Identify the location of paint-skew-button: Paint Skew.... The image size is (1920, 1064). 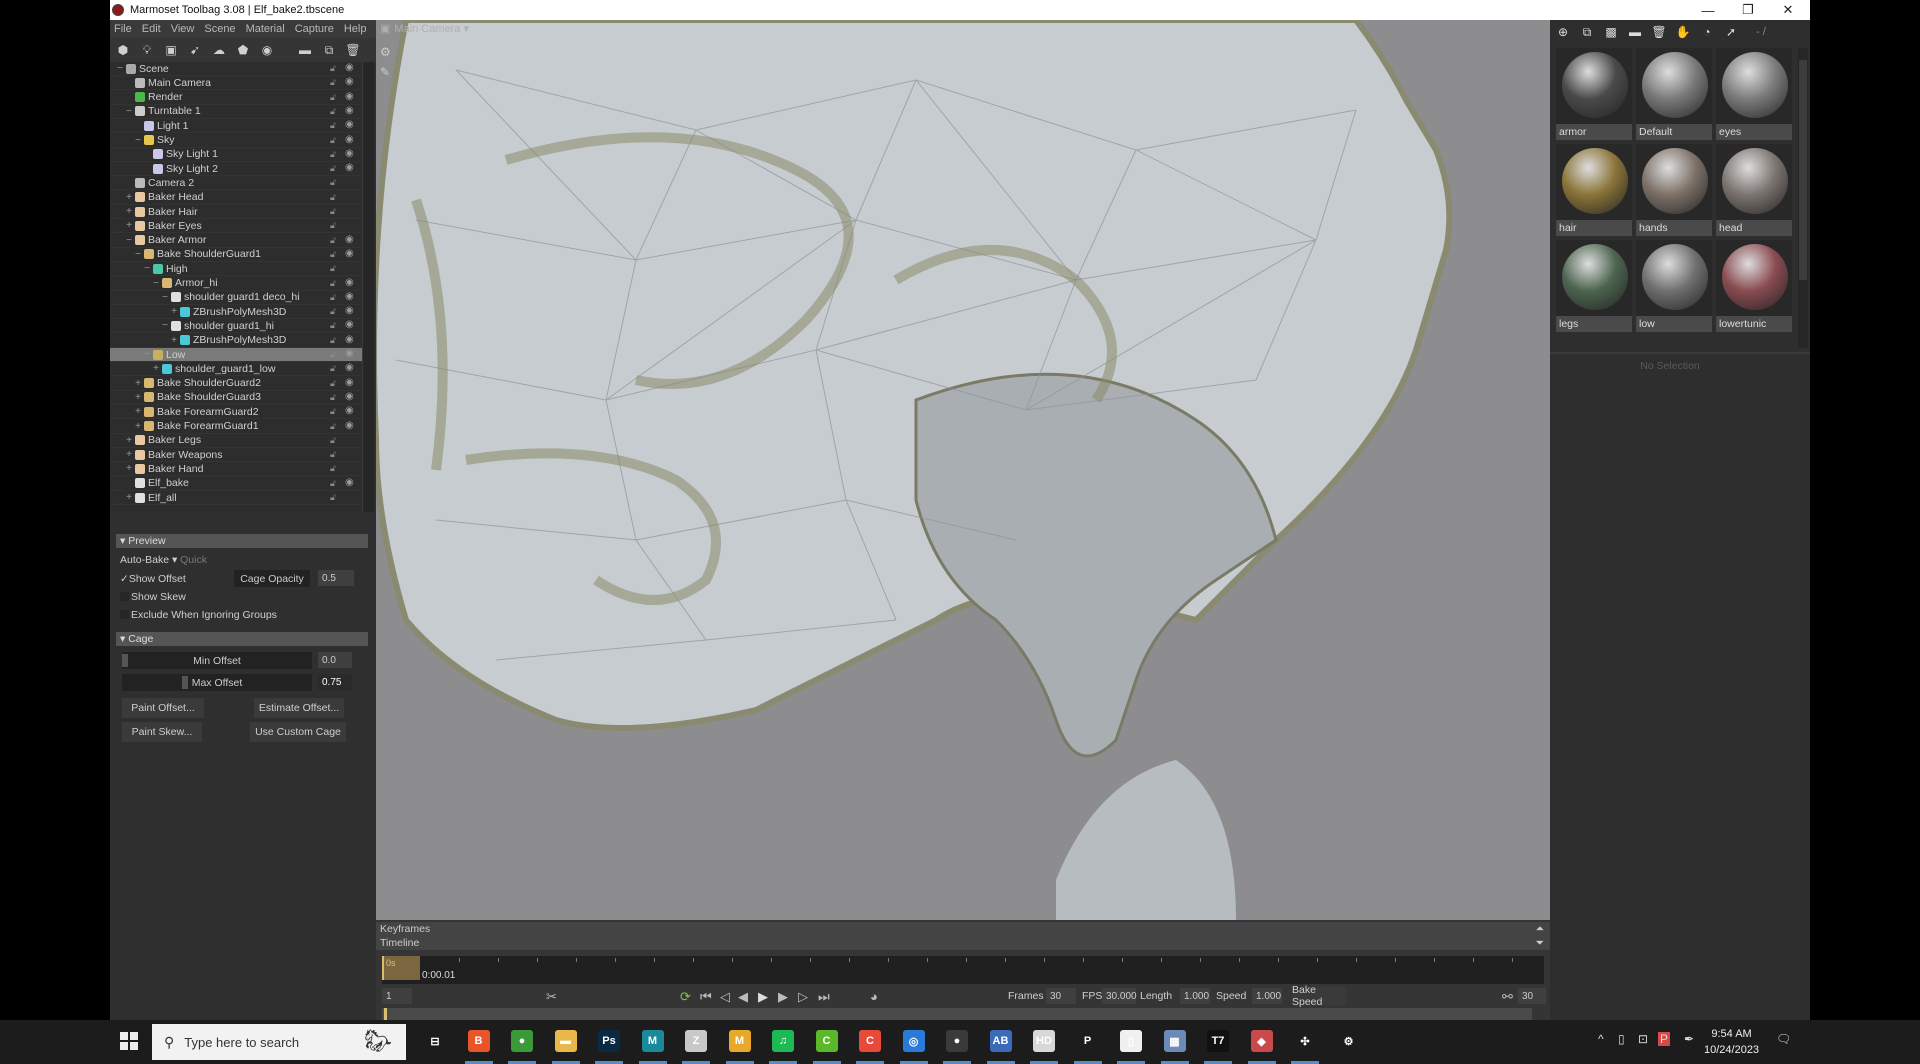
(162, 732).